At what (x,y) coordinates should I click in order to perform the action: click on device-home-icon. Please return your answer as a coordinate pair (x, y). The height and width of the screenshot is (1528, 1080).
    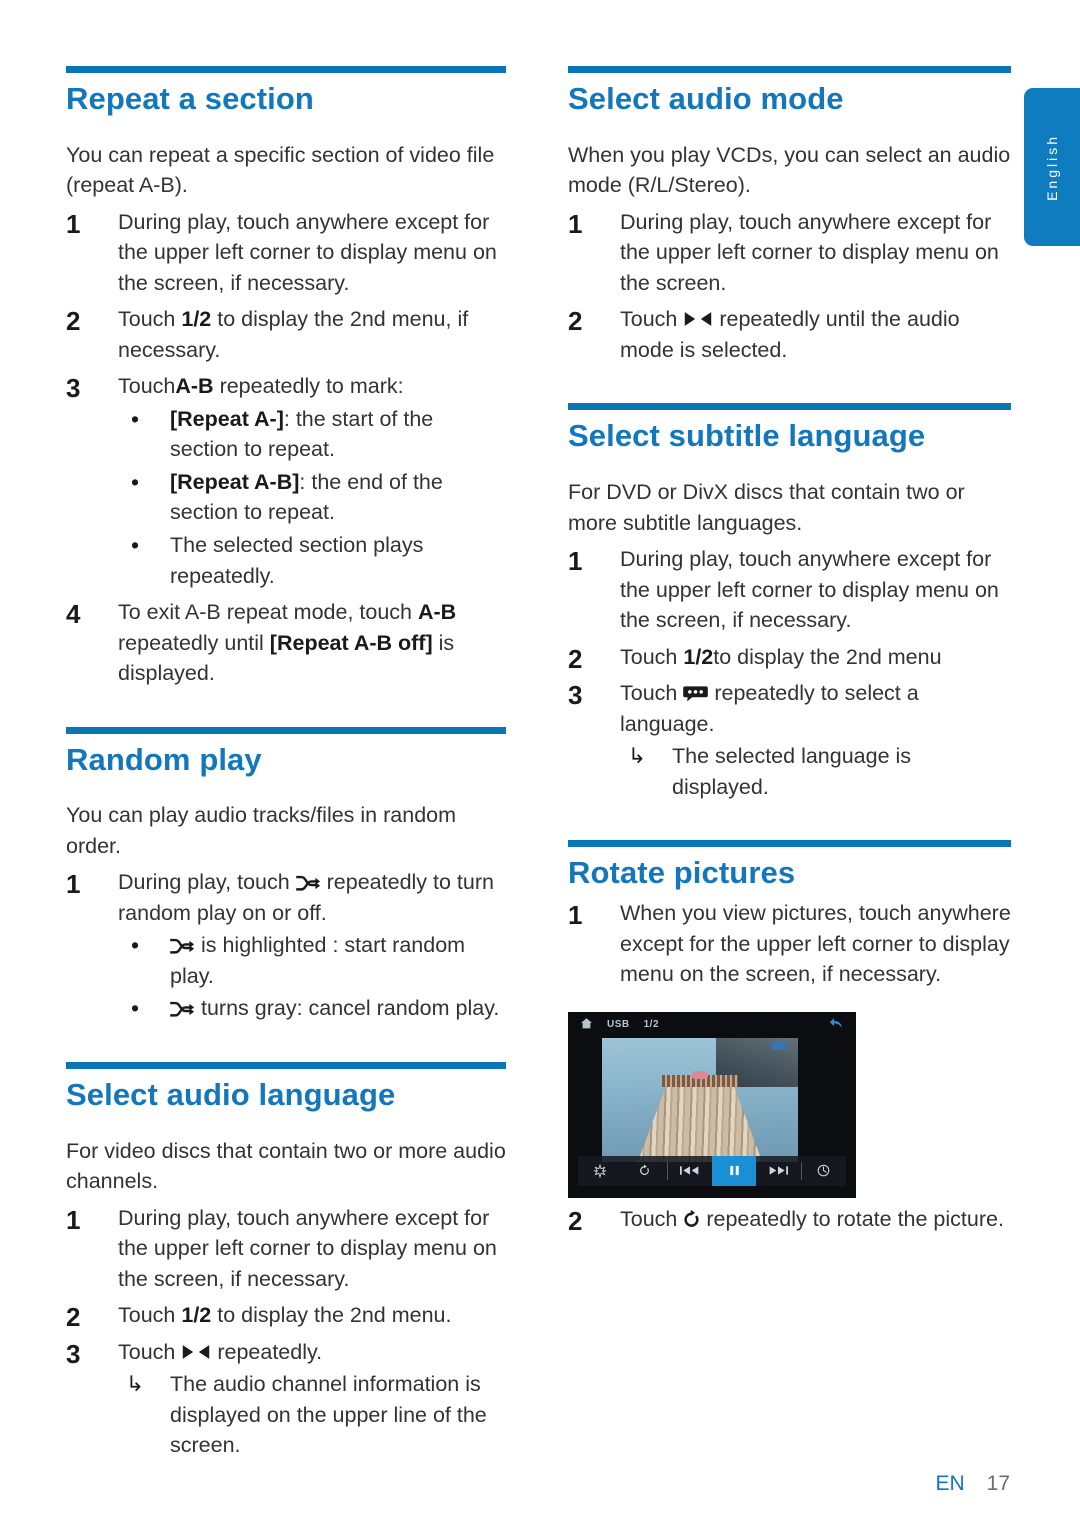
    Looking at the image, I should click on (586, 1025).